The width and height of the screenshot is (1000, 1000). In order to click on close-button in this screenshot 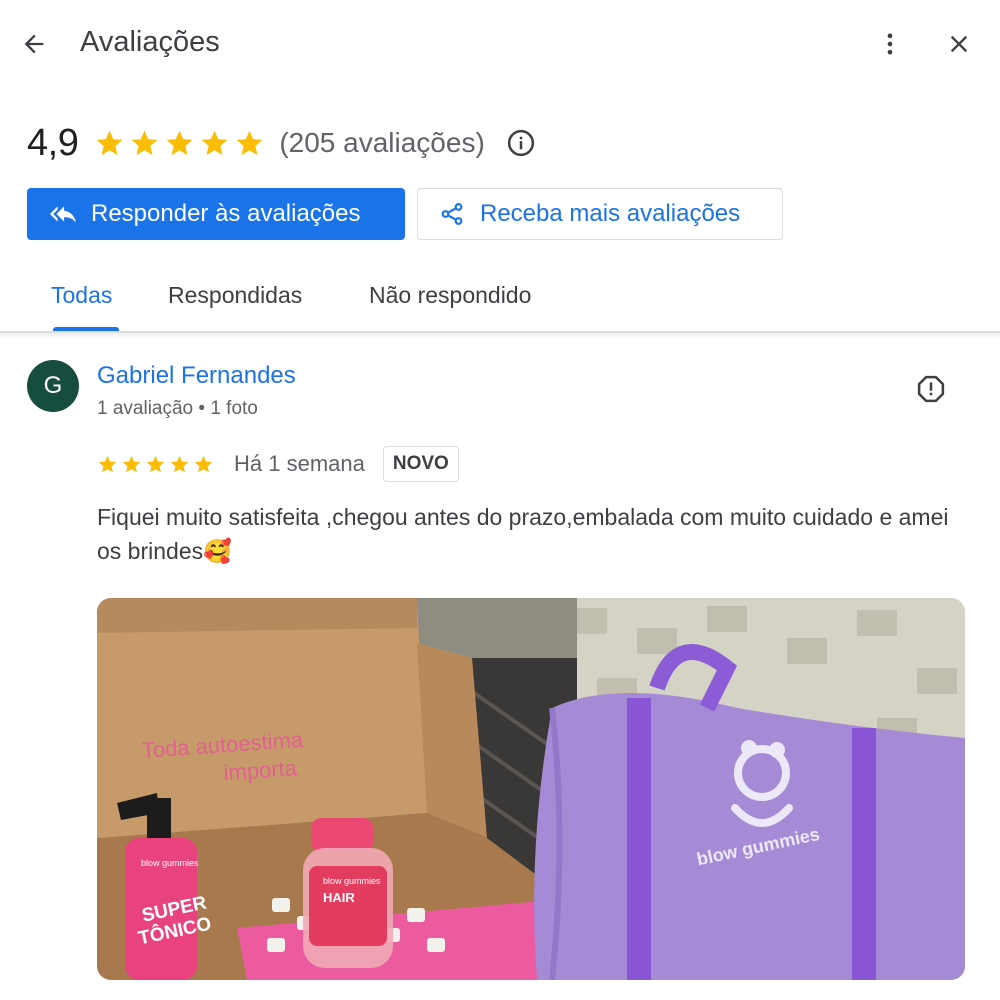, I will do `click(959, 44)`.